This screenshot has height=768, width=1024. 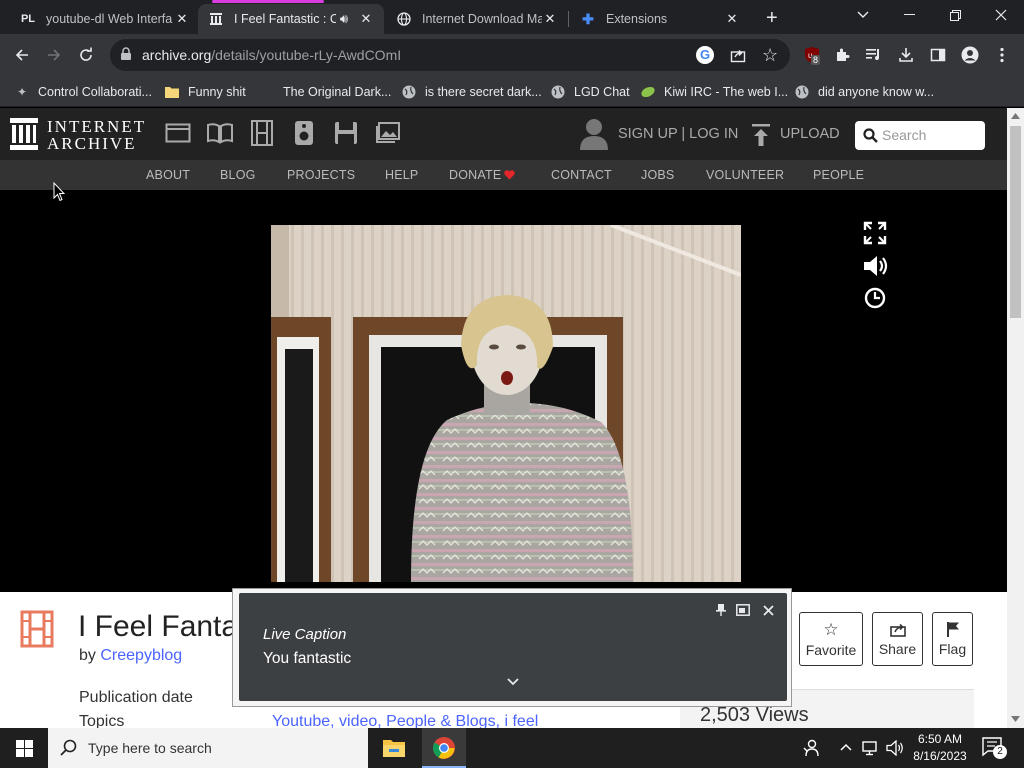 I want to click on ia-search-box: Search, so click(x=920, y=135).